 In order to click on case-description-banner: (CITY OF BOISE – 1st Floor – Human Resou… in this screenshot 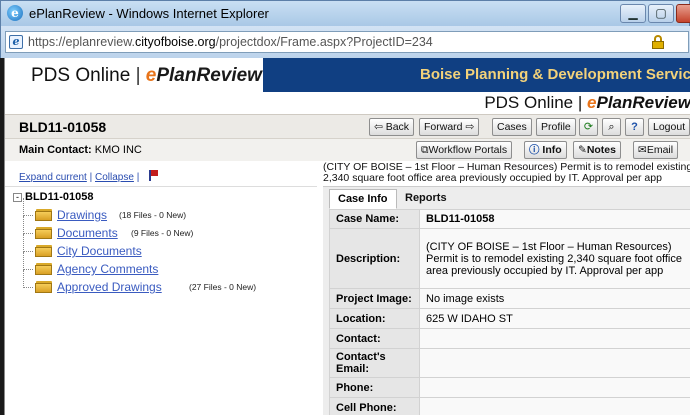, I will do `click(506, 172)`.